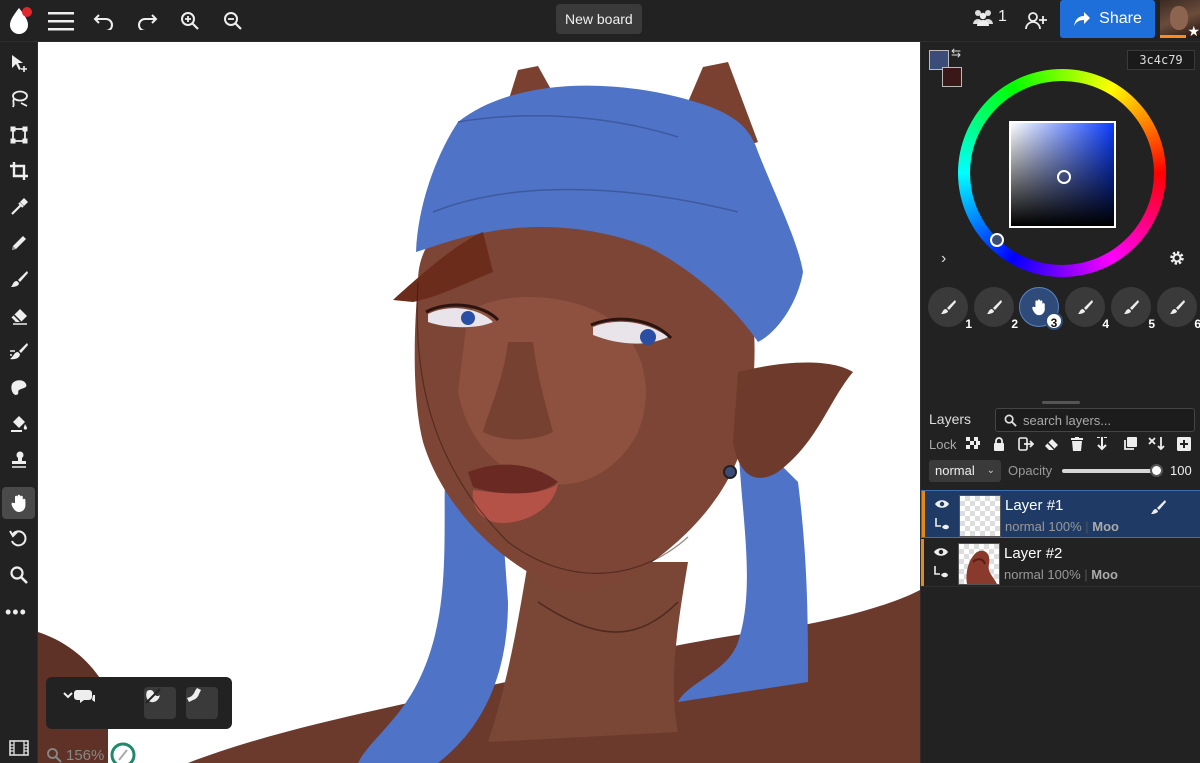 The height and width of the screenshot is (763, 1200). Describe the element at coordinates (1060, 563) in the screenshot. I see `layer-row-2: Layer #2 normal 100% | Moo` at that location.